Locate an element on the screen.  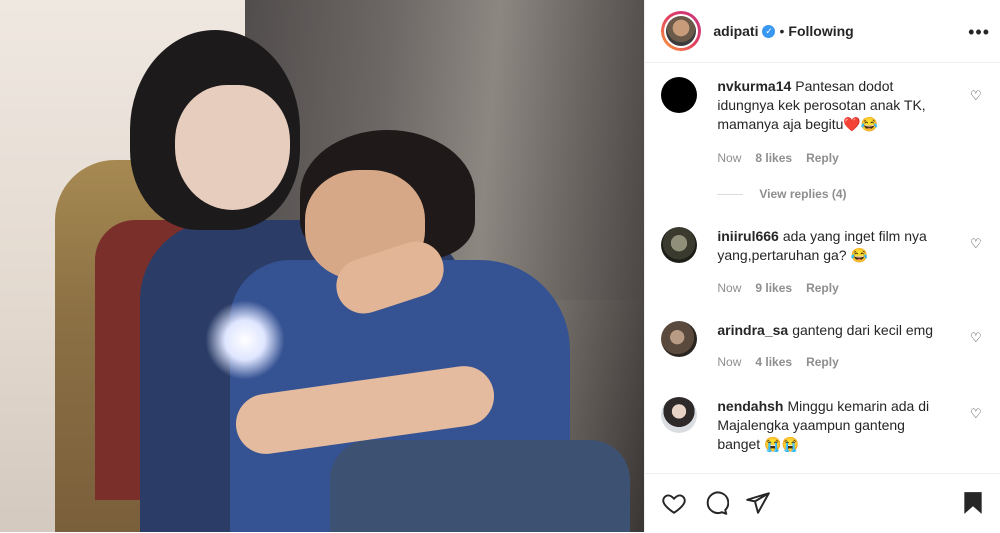
view-replies-label: View replies (4) is located at coordinates (803, 194).